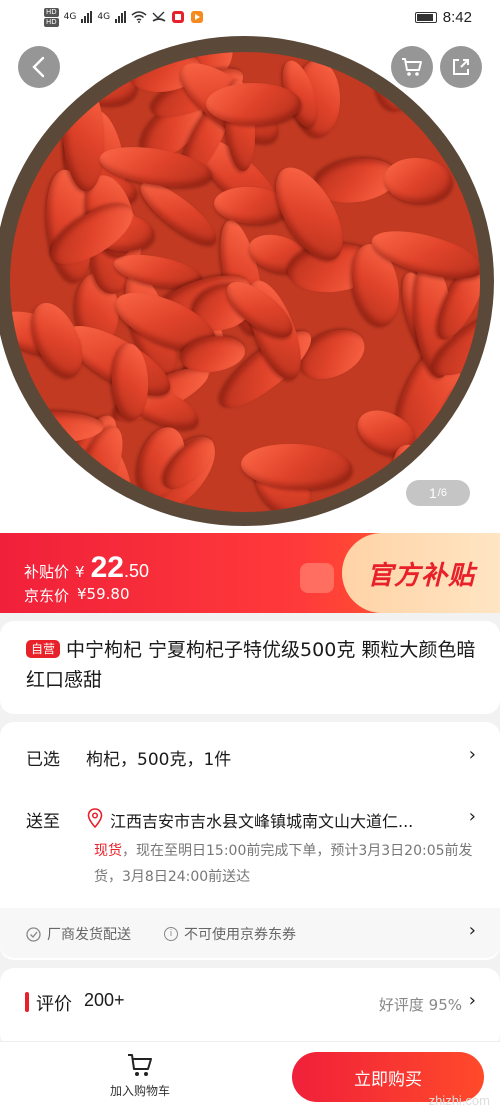 Image resolution: width=500 pixels, height=1112 pixels. I want to click on service-item-label: 厂商发货配送, so click(89, 935).